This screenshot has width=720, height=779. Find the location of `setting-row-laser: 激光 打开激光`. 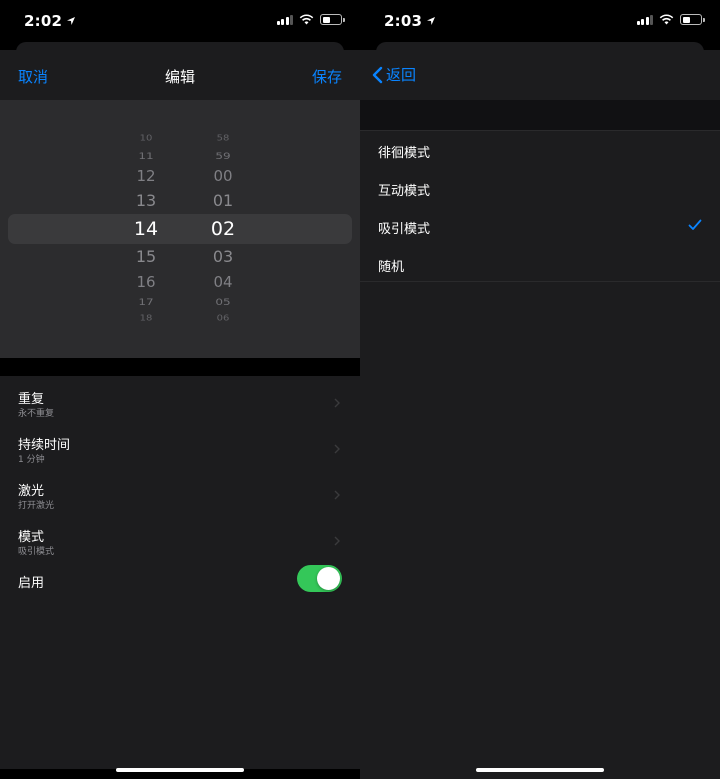

setting-row-laser: 激光 打开激光 is located at coordinates (180, 495).